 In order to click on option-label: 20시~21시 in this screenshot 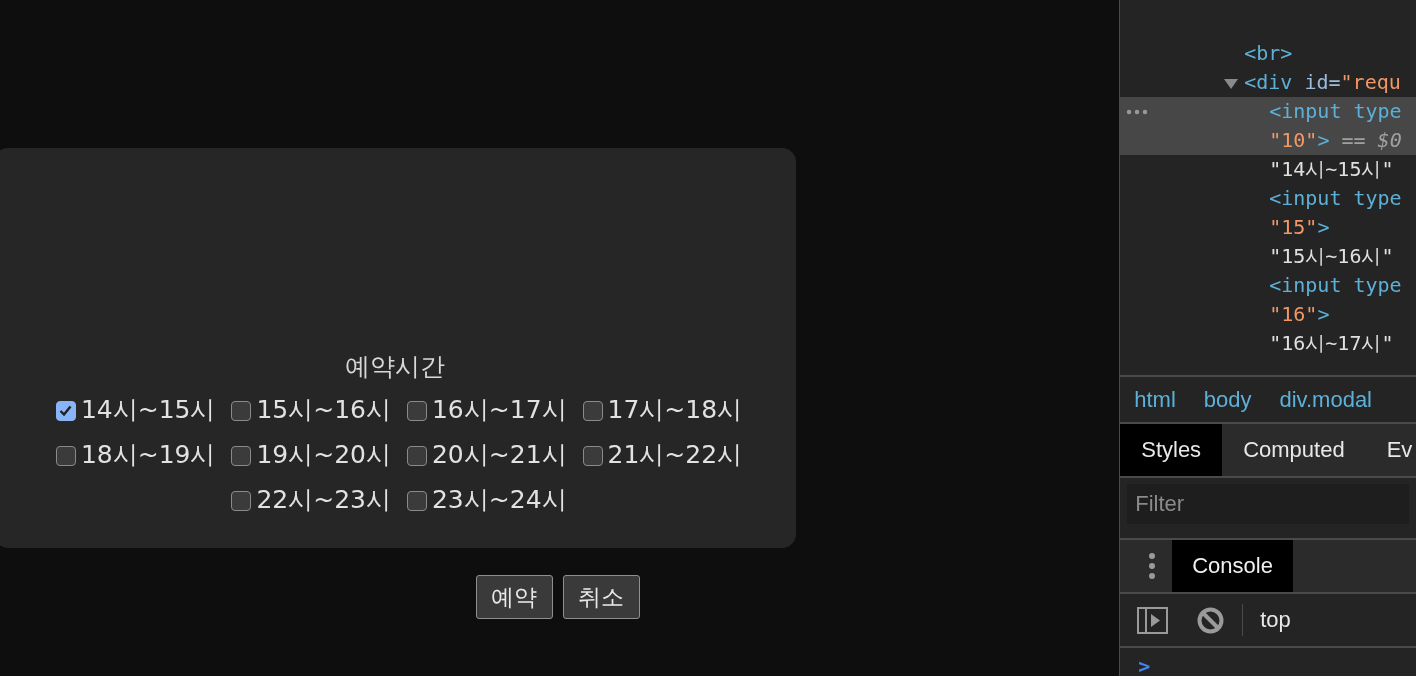, I will do `click(499, 454)`.